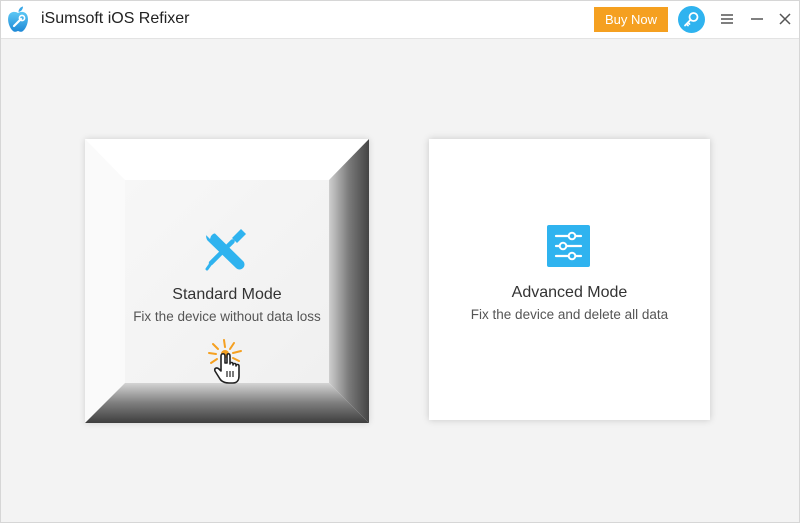 The height and width of the screenshot is (523, 800). Describe the element at coordinates (569, 292) in the screenshot. I see `advanced-mode-title: Advanced Mode` at that location.